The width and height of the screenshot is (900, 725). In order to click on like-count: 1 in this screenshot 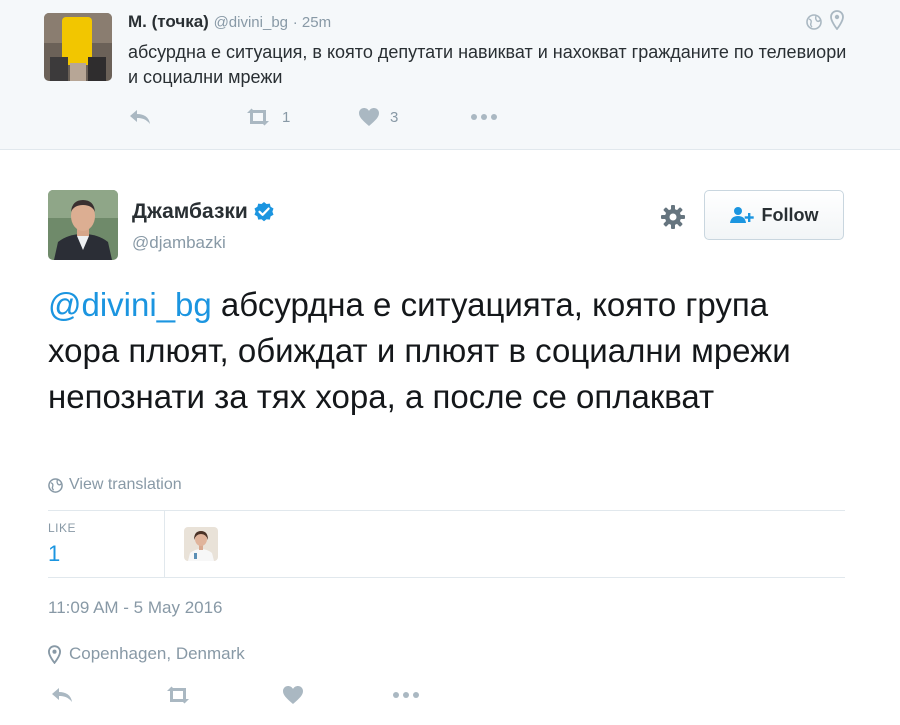, I will do `click(54, 554)`.